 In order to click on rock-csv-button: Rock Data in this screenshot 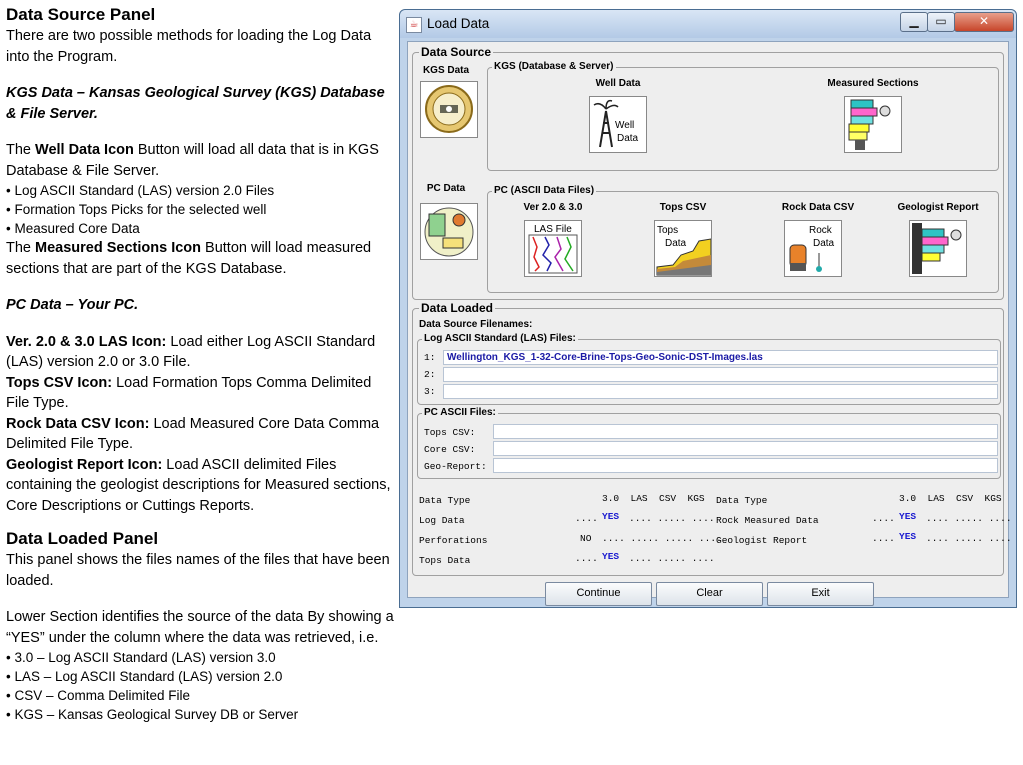, I will do `click(813, 248)`.